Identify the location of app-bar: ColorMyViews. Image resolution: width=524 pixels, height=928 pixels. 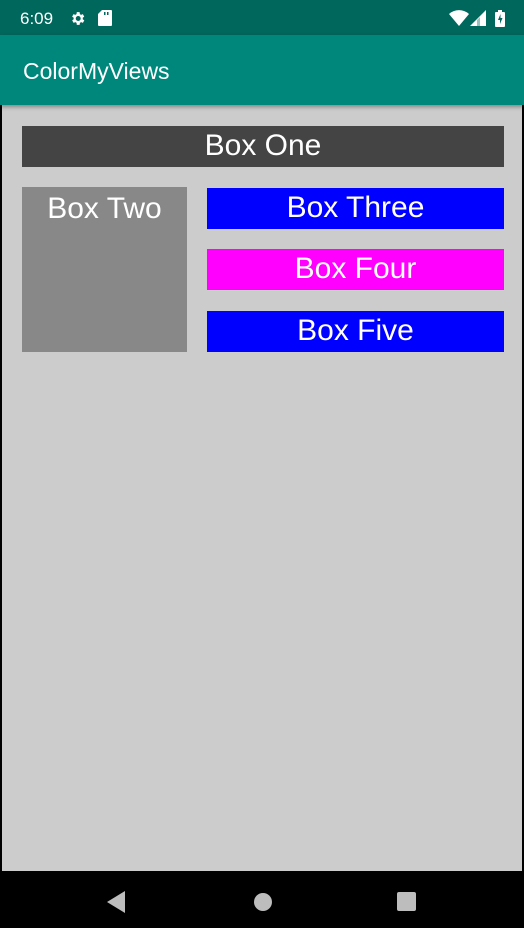
(262, 70).